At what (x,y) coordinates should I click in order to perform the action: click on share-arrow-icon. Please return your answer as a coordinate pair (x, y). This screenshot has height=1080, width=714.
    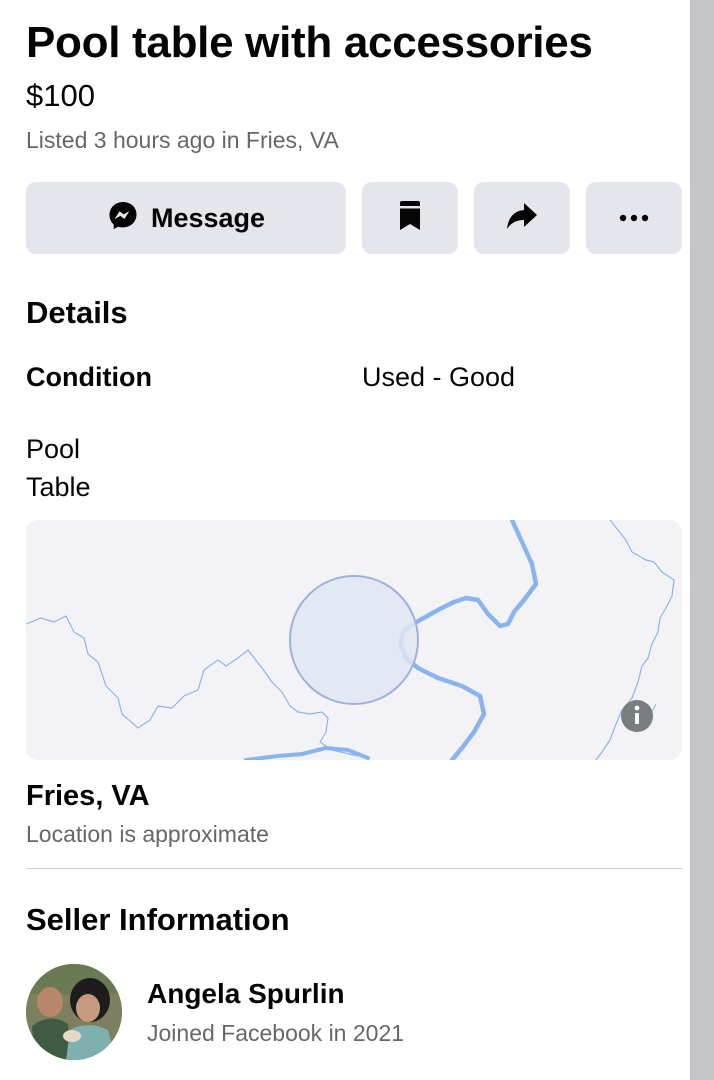
    Looking at the image, I should click on (522, 218).